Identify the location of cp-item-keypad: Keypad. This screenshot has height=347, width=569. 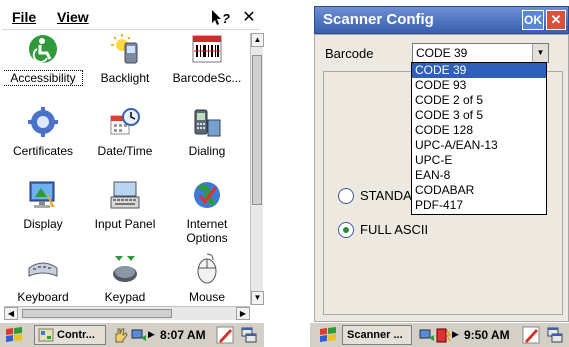
(125, 280).